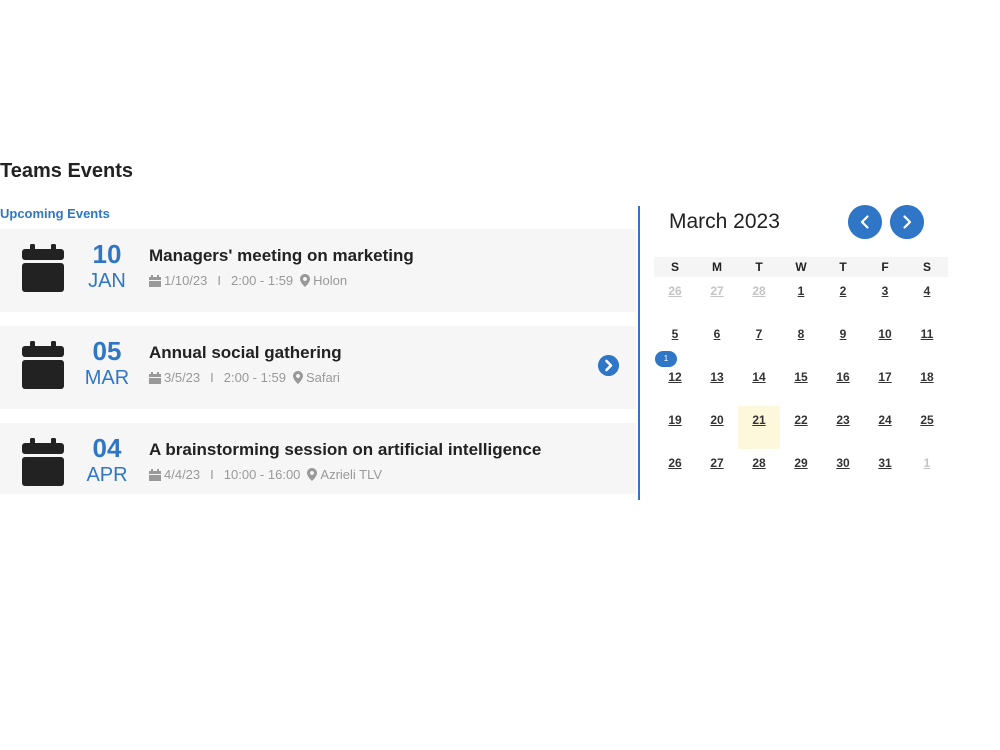 The height and width of the screenshot is (750, 1000). Describe the element at coordinates (865, 222) in the screenshot. I see `chevron-left-icon` at that location.